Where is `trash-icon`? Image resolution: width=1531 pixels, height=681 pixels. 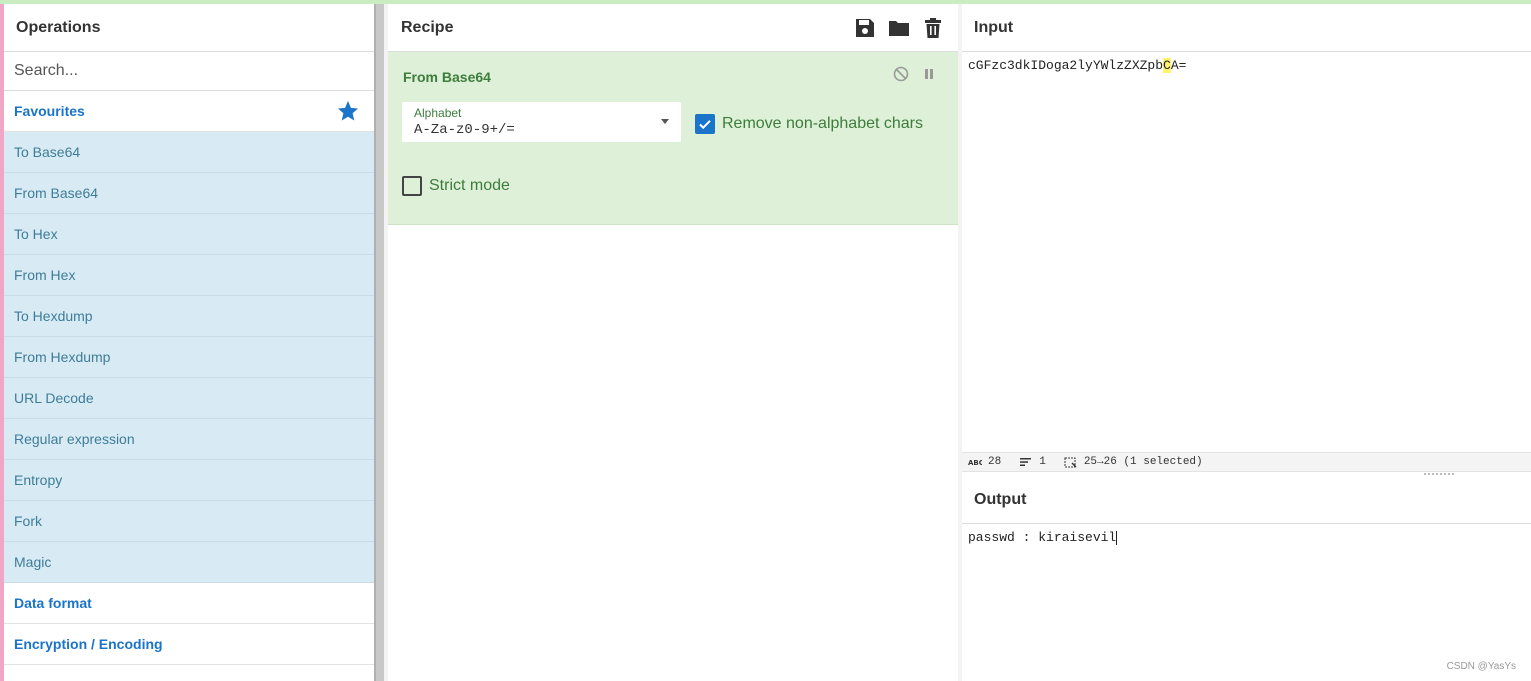 trash-icon is located at coordinates (933, 28).